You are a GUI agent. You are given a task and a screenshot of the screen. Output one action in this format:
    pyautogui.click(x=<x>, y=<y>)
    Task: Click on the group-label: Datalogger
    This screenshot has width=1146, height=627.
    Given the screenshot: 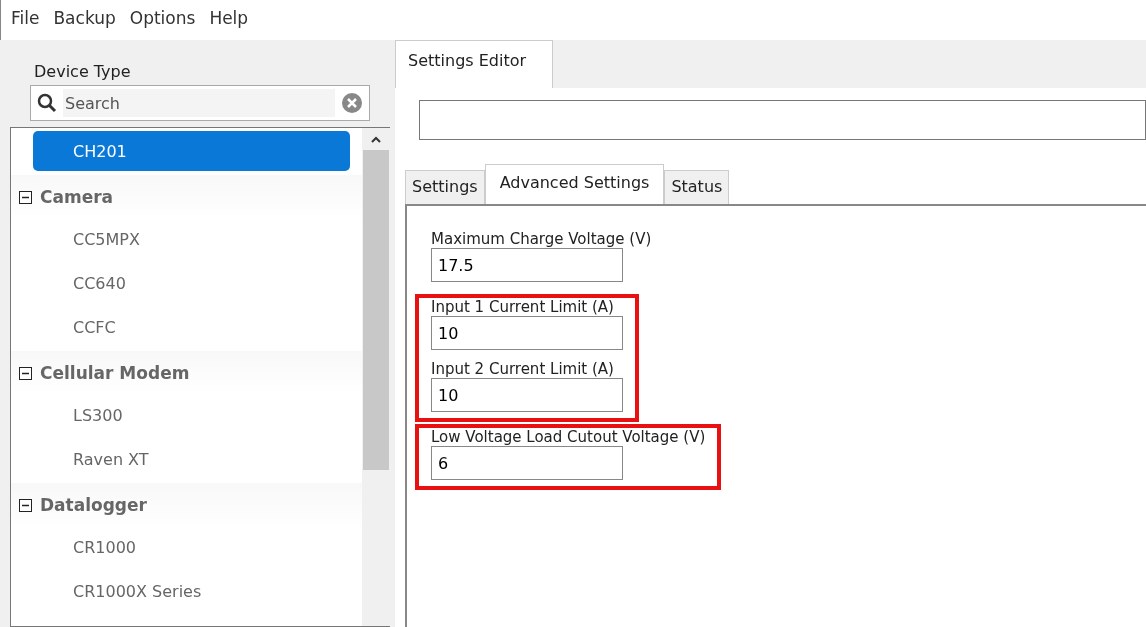 What is the action you would take?
    pyautogui.click(x=93, y=505)
    